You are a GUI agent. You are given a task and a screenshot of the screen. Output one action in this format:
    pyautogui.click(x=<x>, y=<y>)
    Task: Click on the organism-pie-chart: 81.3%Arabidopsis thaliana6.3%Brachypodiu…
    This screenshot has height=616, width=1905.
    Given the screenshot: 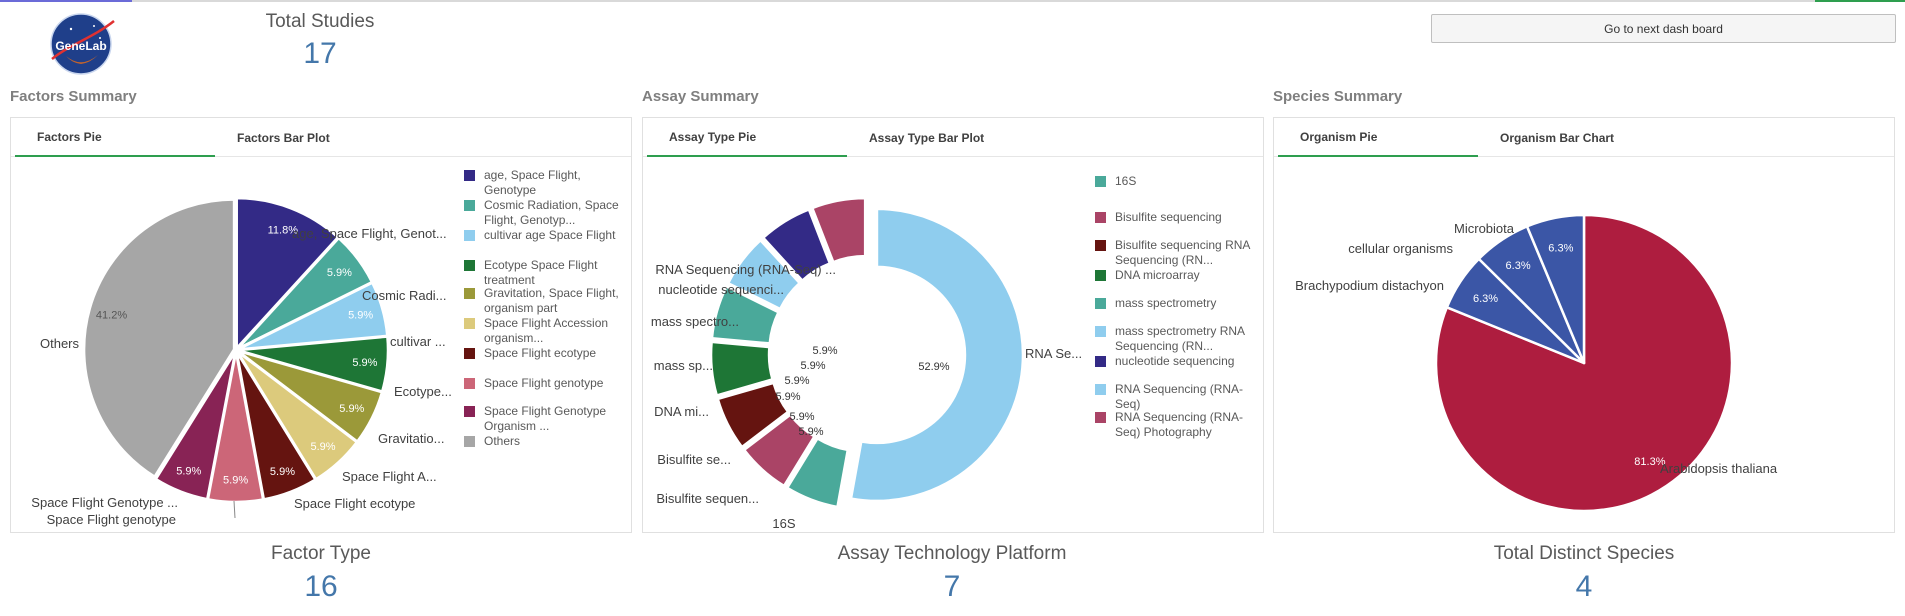 What is the action you would take?
    pyautogui.click(x=1536, y=363)
    